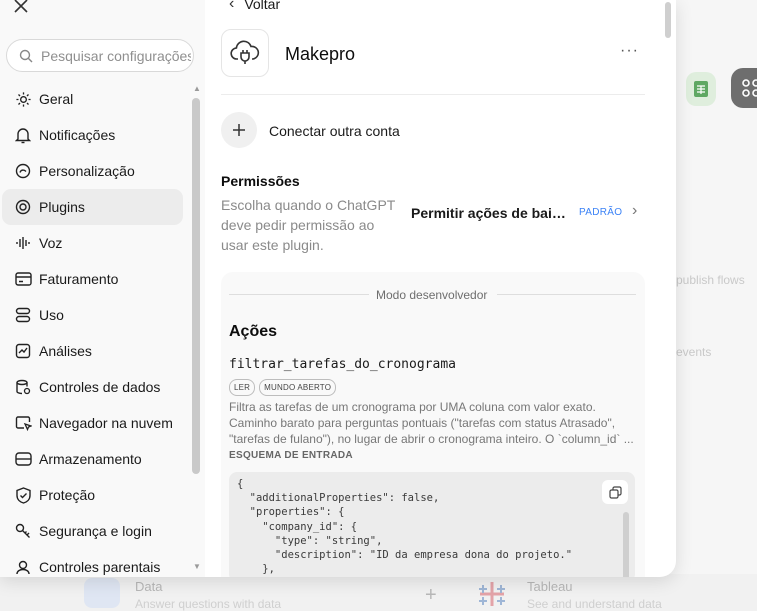 Image resolution: width=757 pixels, height=611 pixels. I want to click on sidebar-item-seguranca-e-login: Segurança e login, so click(92, 531).